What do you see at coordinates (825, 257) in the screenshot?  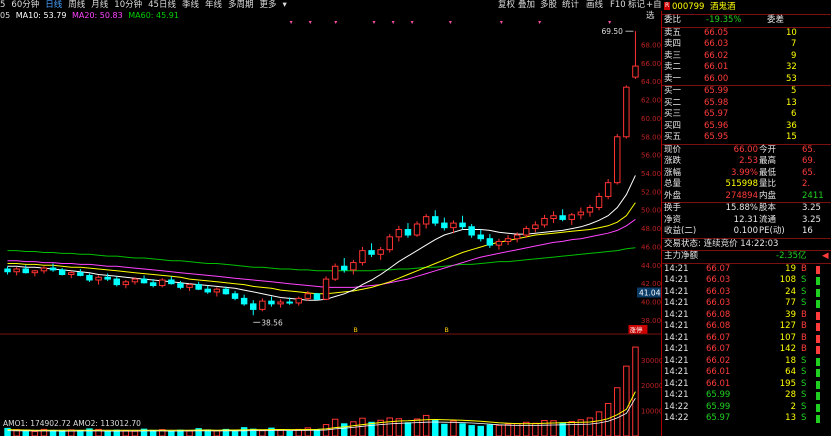 I see `expand-arrow-icon: ◀` at bounding box center [825, 257].